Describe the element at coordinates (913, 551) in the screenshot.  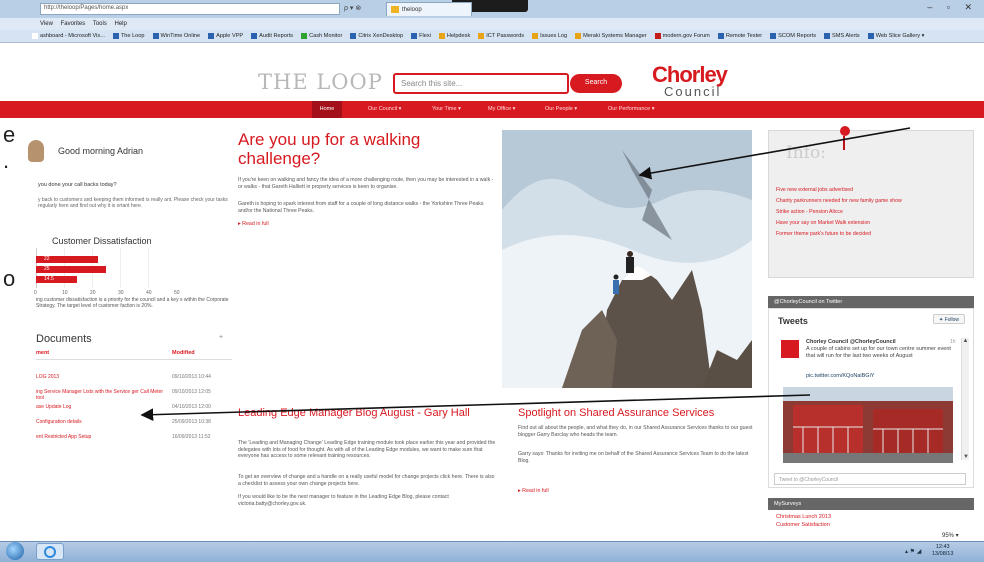
I see `system-tray: ▴ ⚑ ◢` at that location.